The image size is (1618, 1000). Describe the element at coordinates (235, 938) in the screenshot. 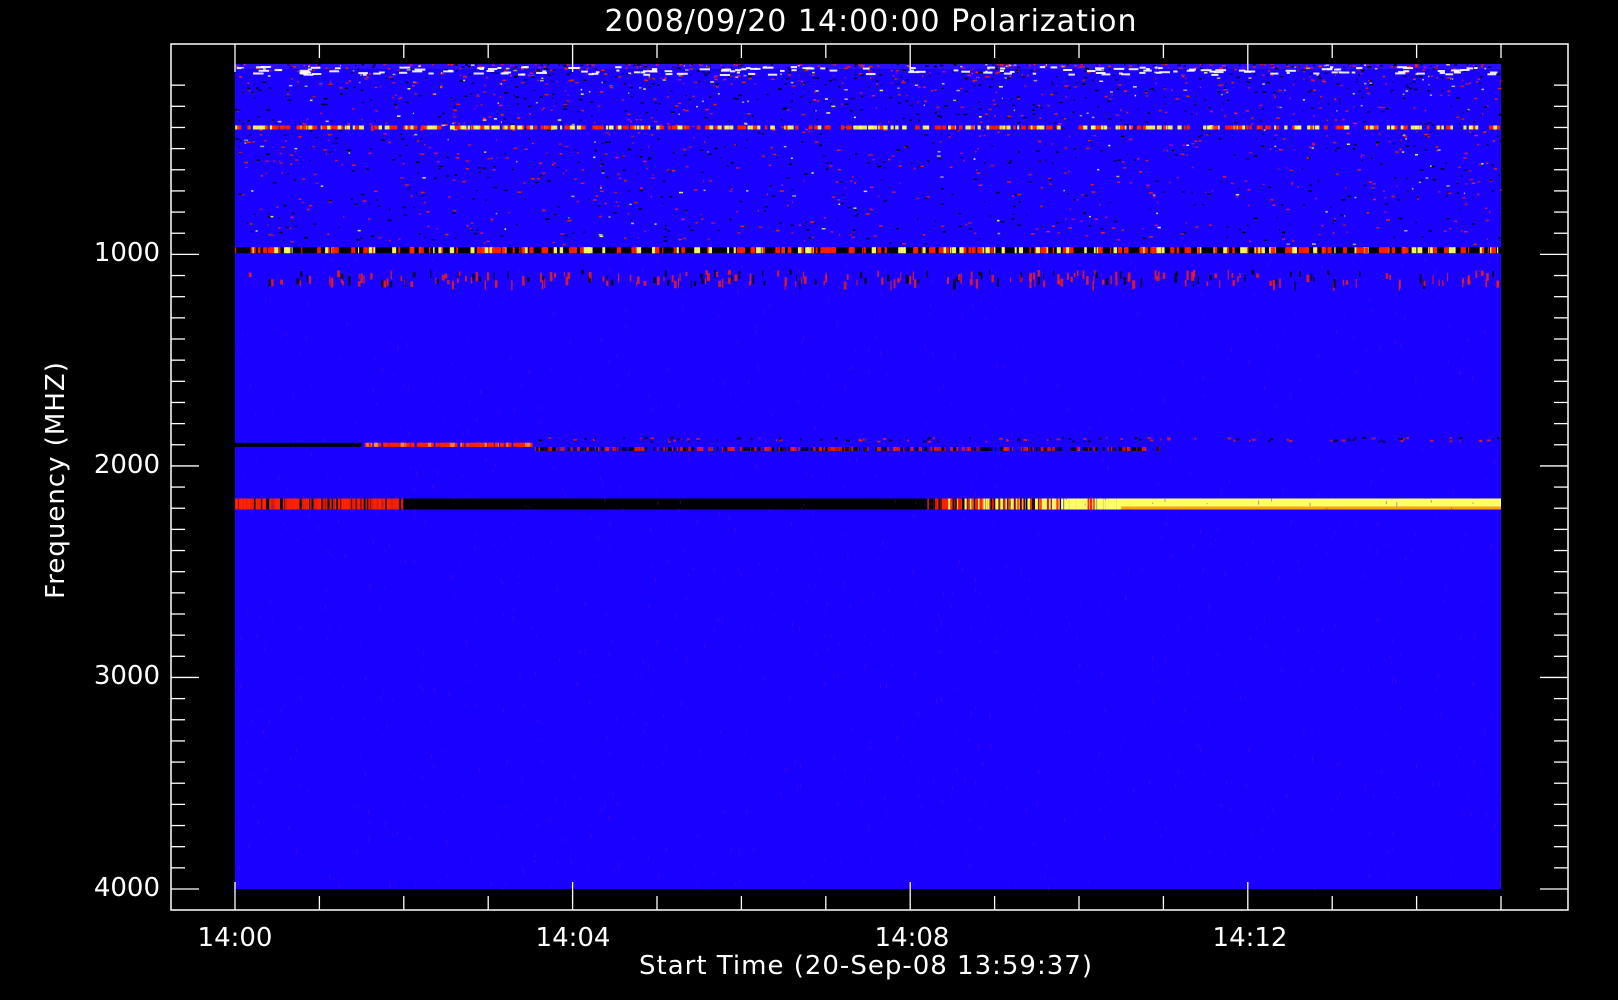

I see `x-tick-label-1400: 14:00` at that location.